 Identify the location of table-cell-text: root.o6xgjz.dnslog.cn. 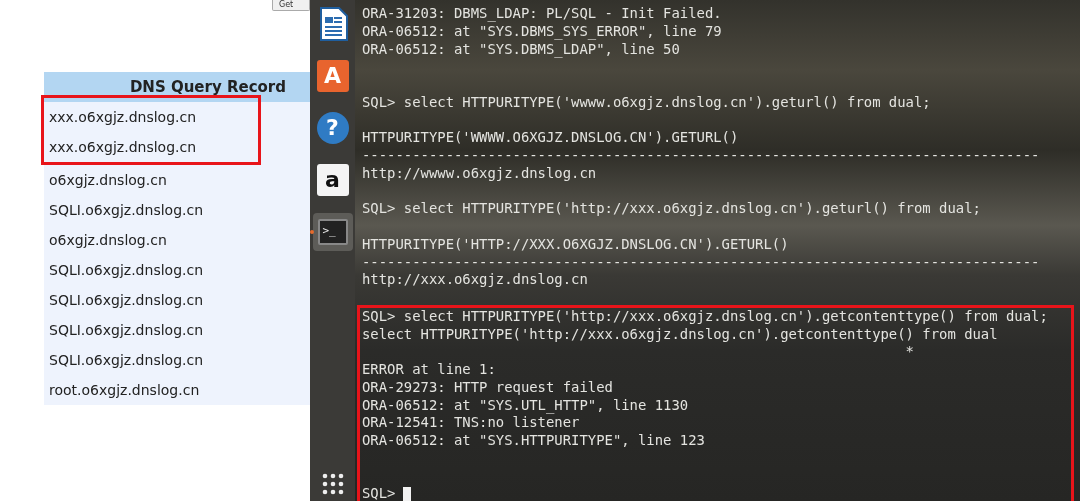
(124, 390).